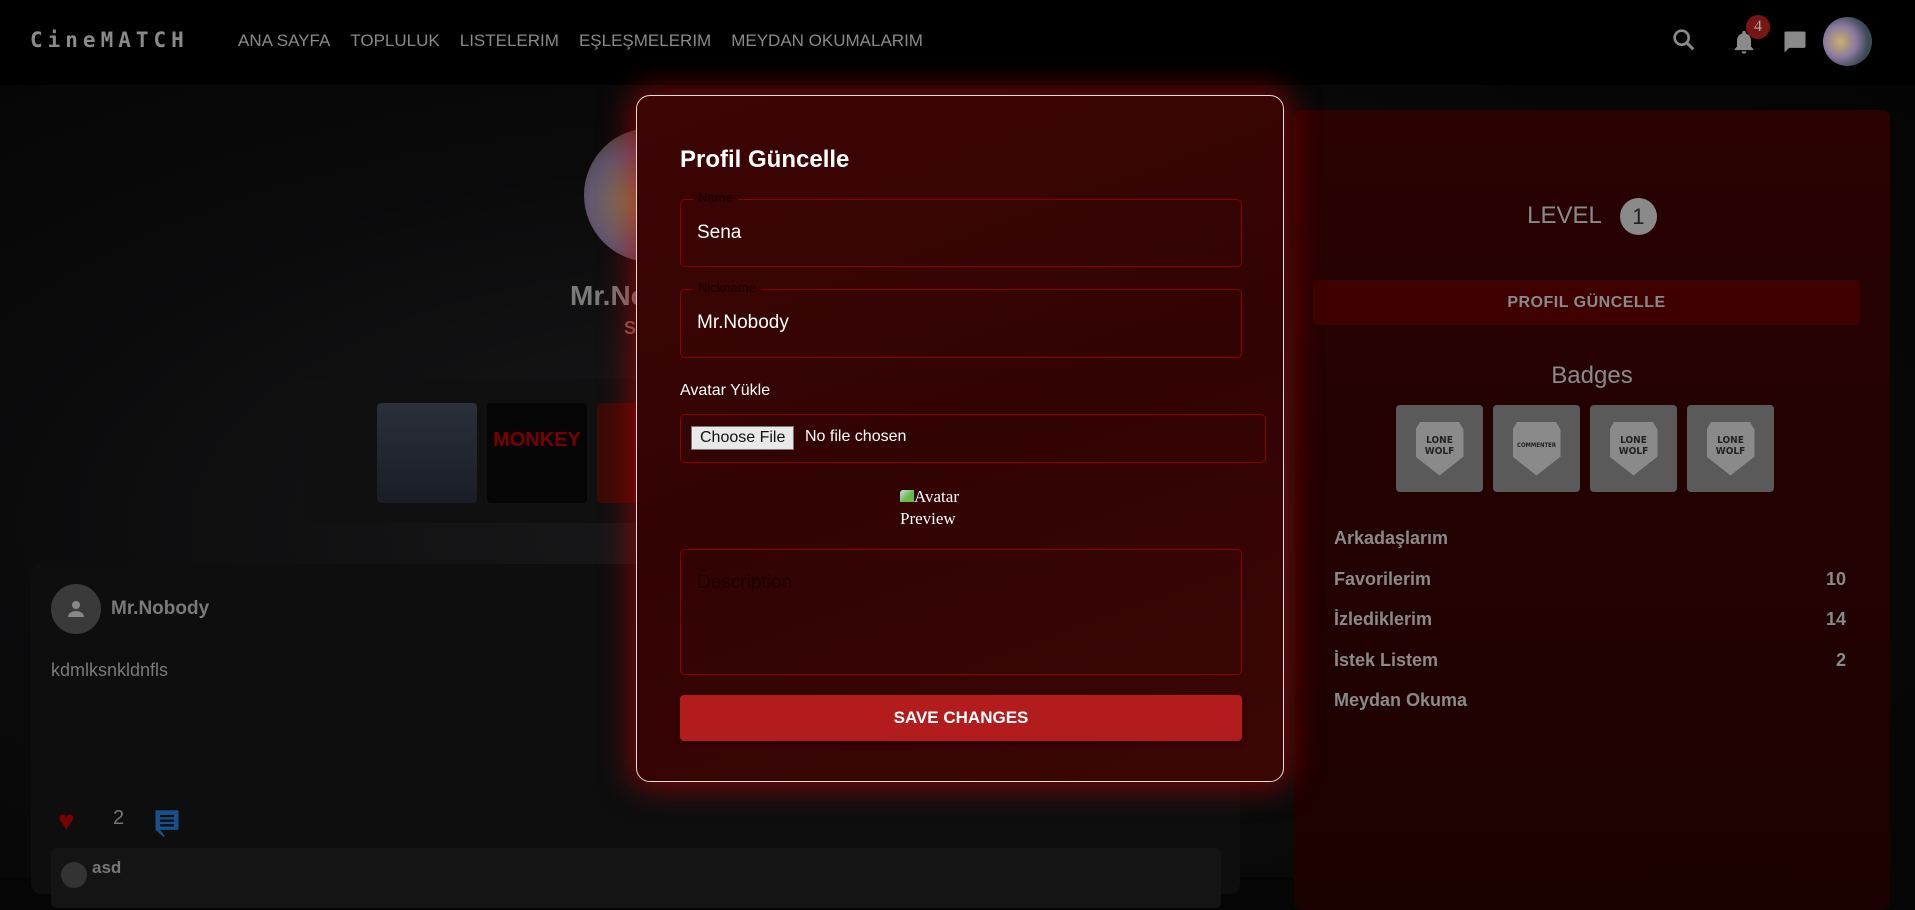  What do you see at coordinates (727, 287) in the screenshot?
I see `nickname-label: Nickname` at bounding box center [727, 287].